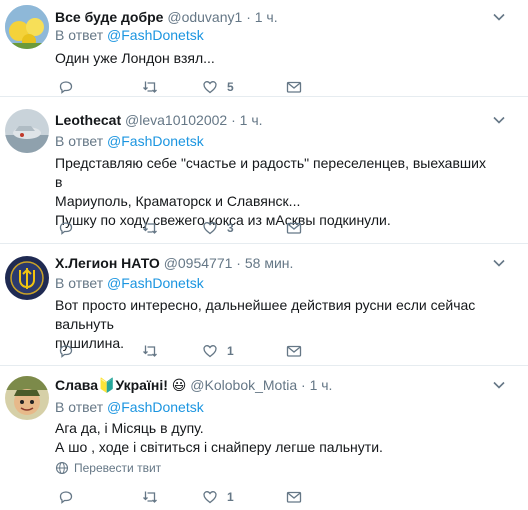 Image resolution: width=528 pixels, height=510 pixels. I want to click on like-count: 5, so click(230, 87).